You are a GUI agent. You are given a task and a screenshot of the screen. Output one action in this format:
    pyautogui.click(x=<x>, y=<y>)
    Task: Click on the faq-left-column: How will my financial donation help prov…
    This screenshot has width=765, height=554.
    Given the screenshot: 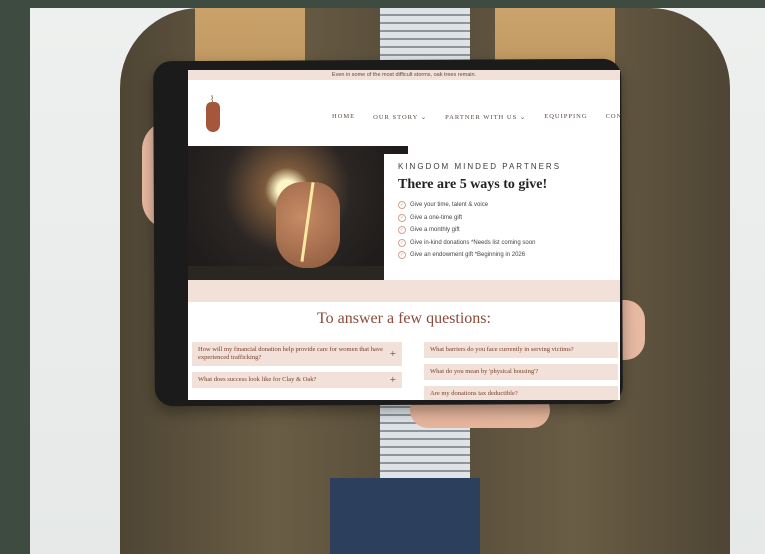 What is the action you would take?
    pyautogui.click(x=297, y=368)
    